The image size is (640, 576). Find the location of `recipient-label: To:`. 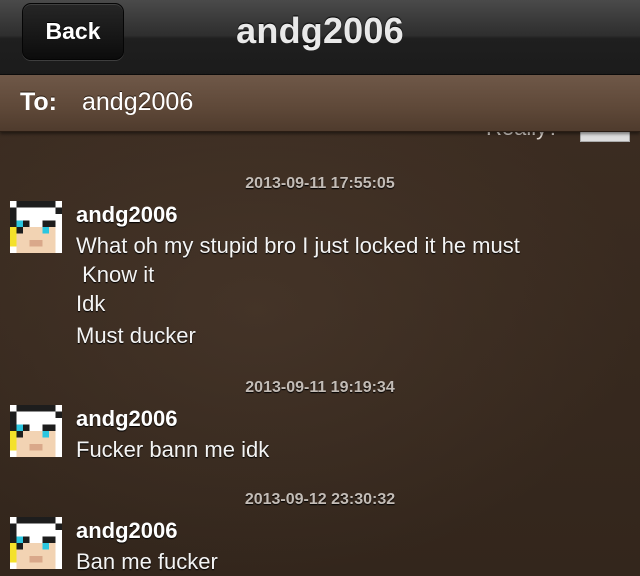

recipient-label: To: is located at coordinates (39, 102).